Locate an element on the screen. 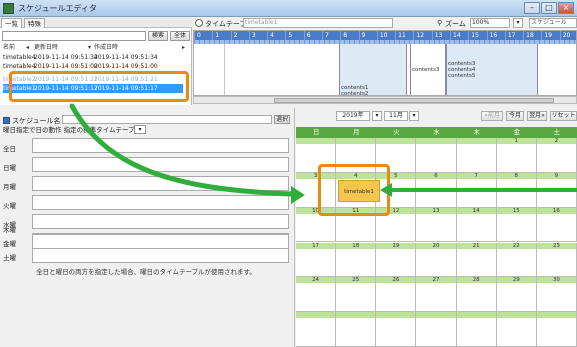  schedule-dropdown: スケジュール is located at coordinates (553, 23).